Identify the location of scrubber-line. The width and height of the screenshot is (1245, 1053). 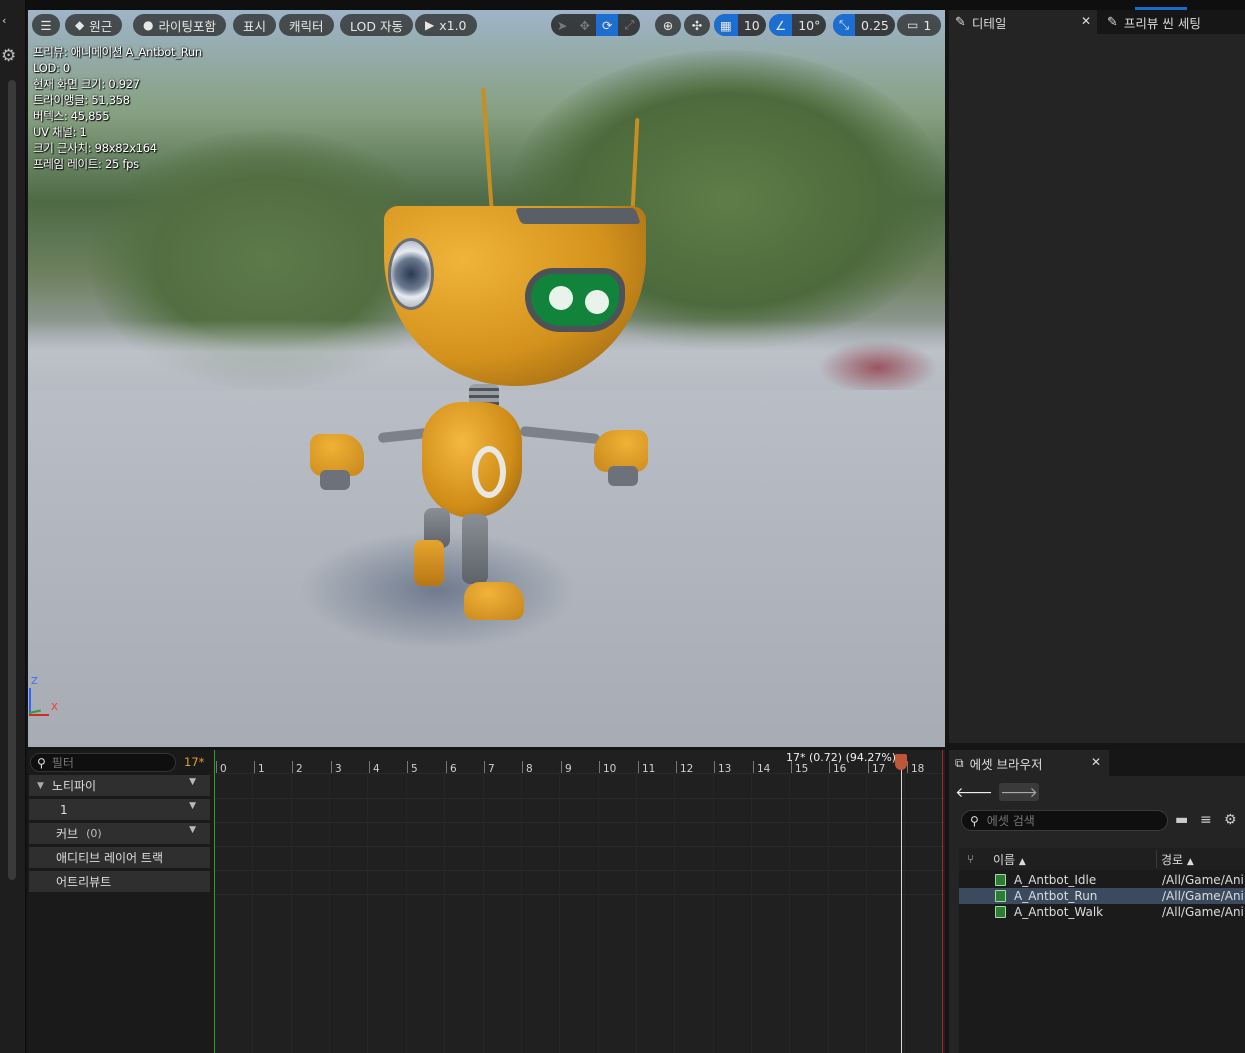
(901, 908).